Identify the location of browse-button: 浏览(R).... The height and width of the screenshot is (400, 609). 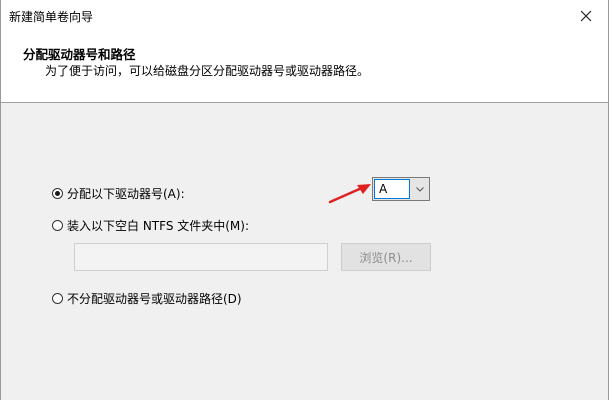
(386, 257).